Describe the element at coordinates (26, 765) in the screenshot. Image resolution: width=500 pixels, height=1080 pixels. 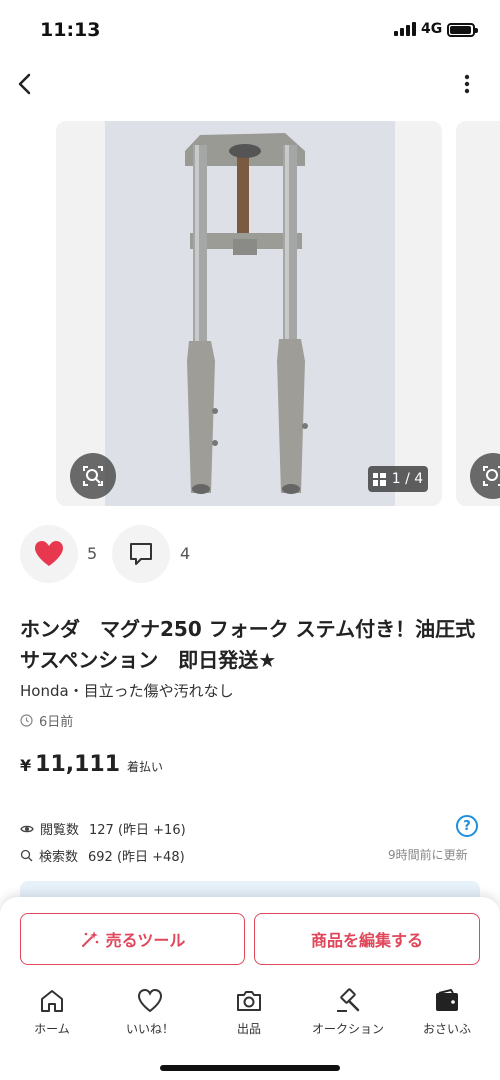
I see `price-currency: ¥` at that location.